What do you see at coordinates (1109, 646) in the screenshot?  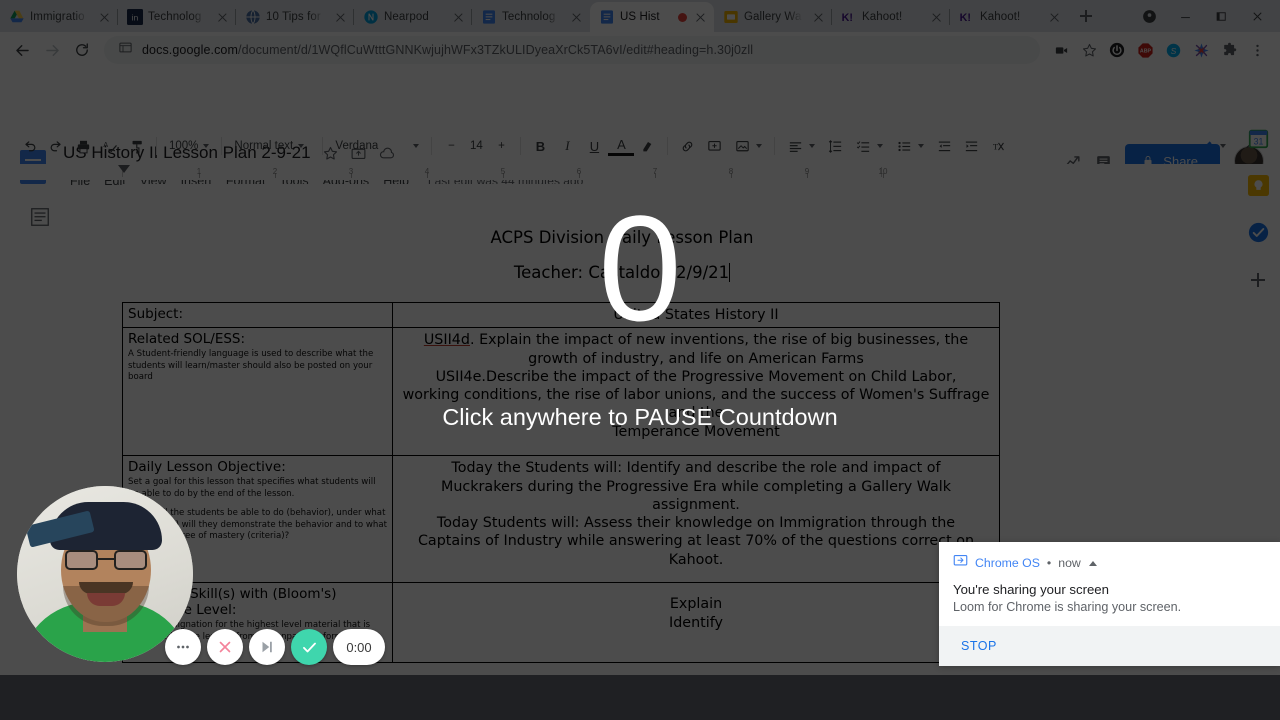 I see `notification-actions: STOP` at bounding box center [1109, 646].